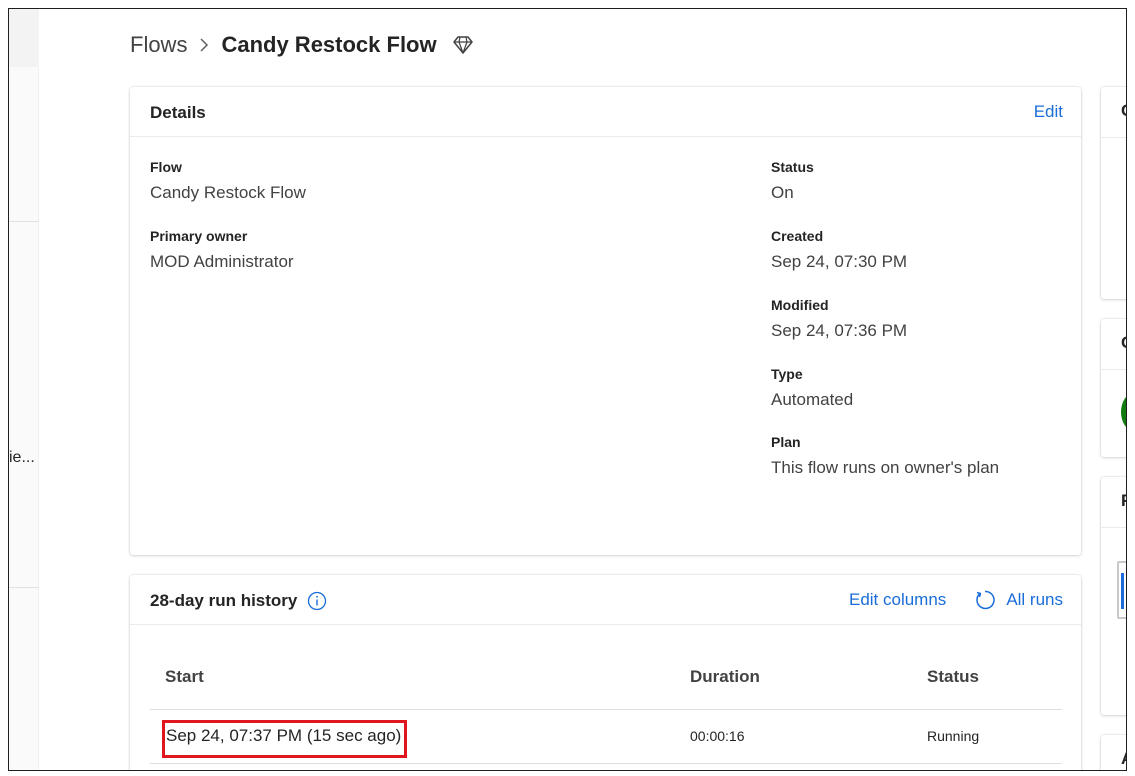 This screenshot has width=1135, height=776. What do you see at coordinates (224, 600) in the screenshot?
I see `run-history-title: 28-day run history` at bounding box center [224, 600].